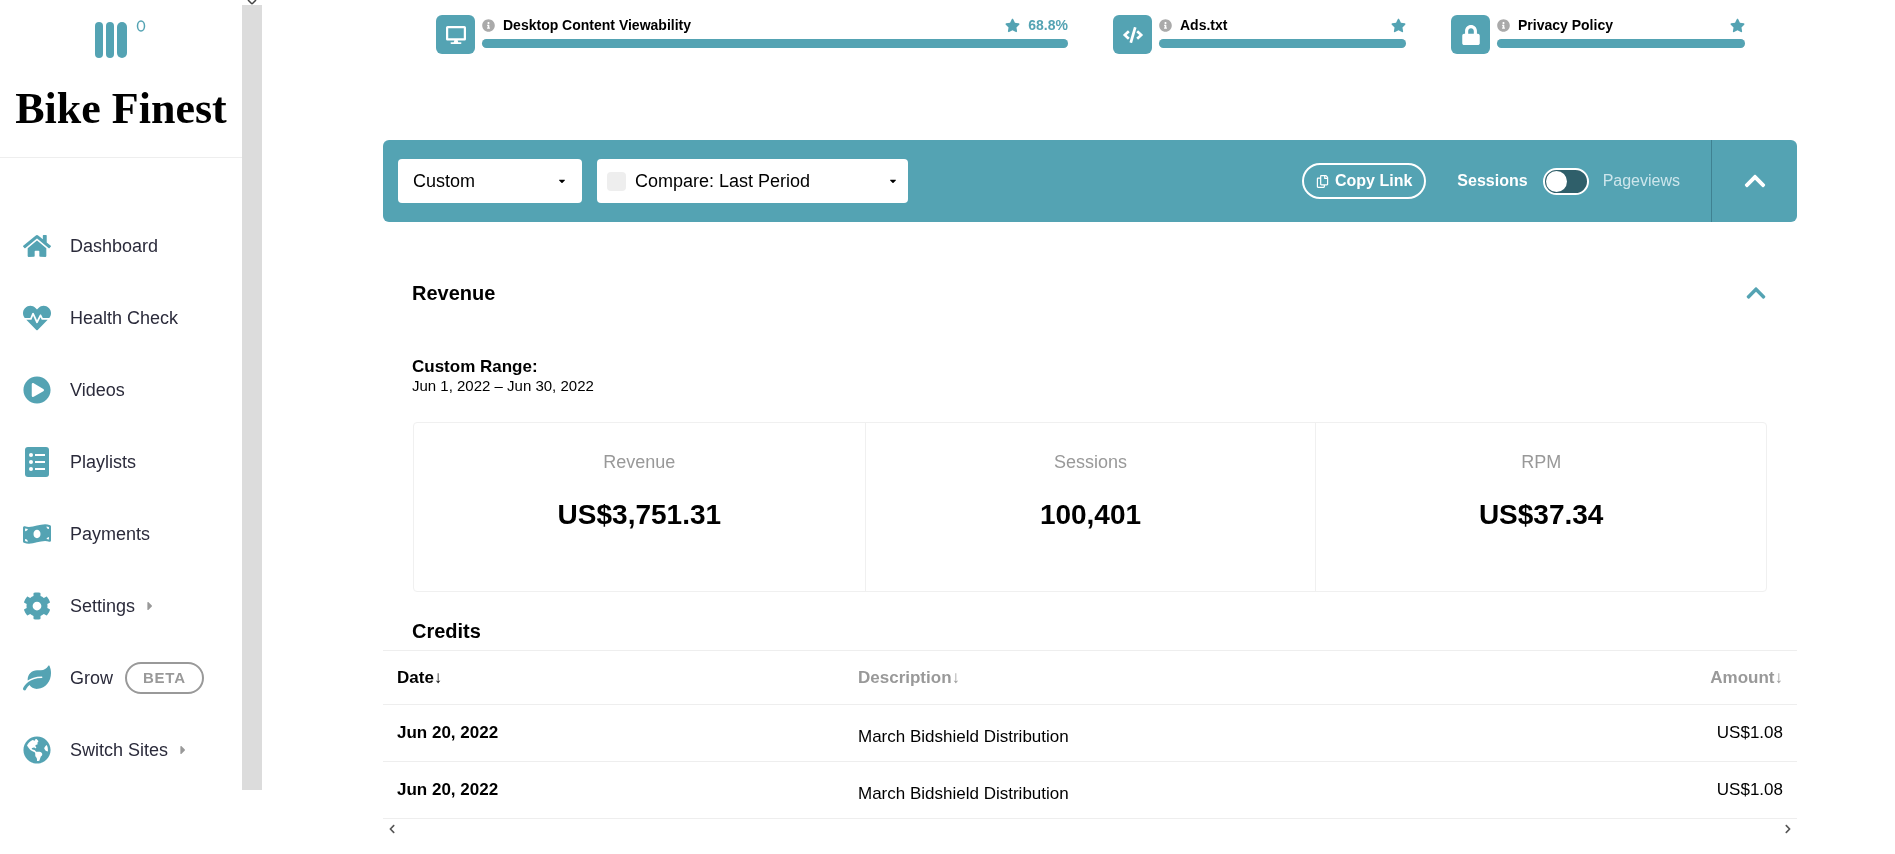 The image size is (1895, 854). I want to click on sidebar-item: Switch Sites, so click(119, 750).